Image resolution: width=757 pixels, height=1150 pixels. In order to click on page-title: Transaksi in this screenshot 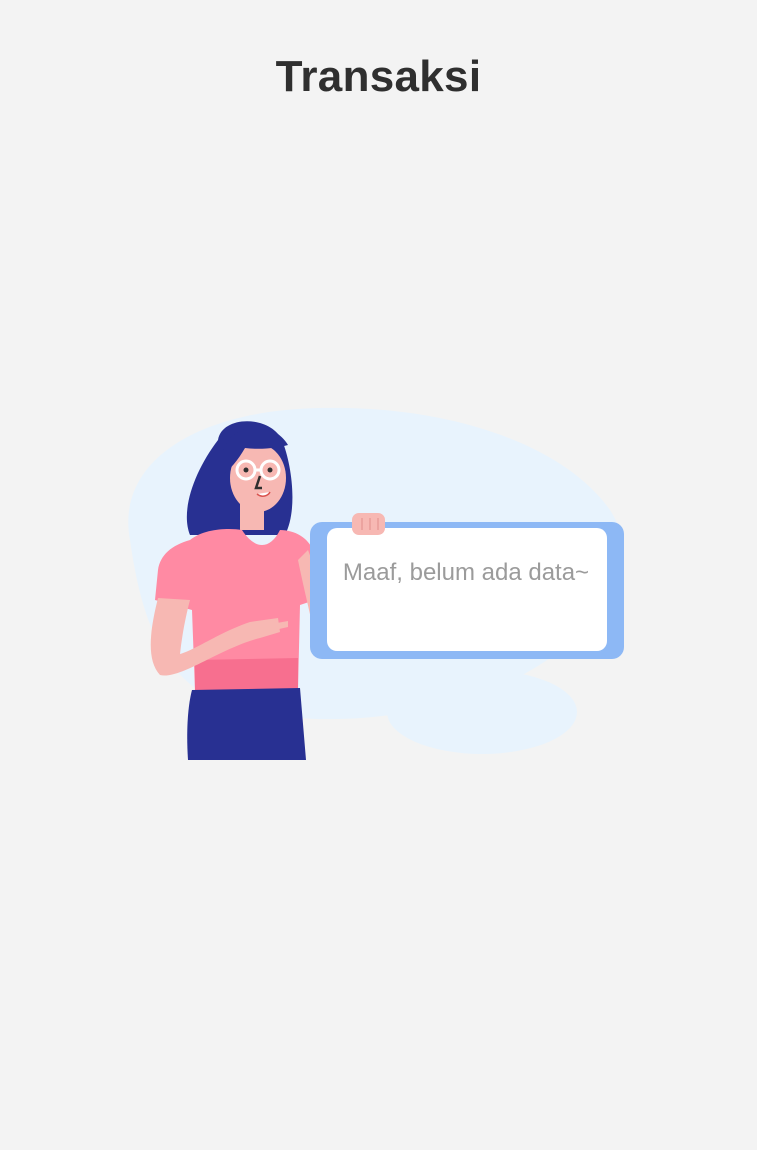, I will do `click(378, 76)`.